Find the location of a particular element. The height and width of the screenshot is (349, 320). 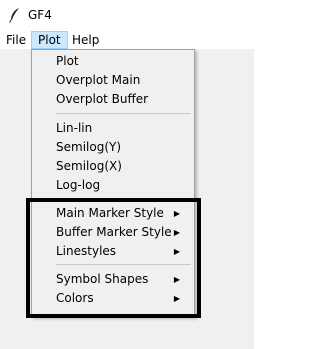

feather-icon is located at coordinates (14, 15).